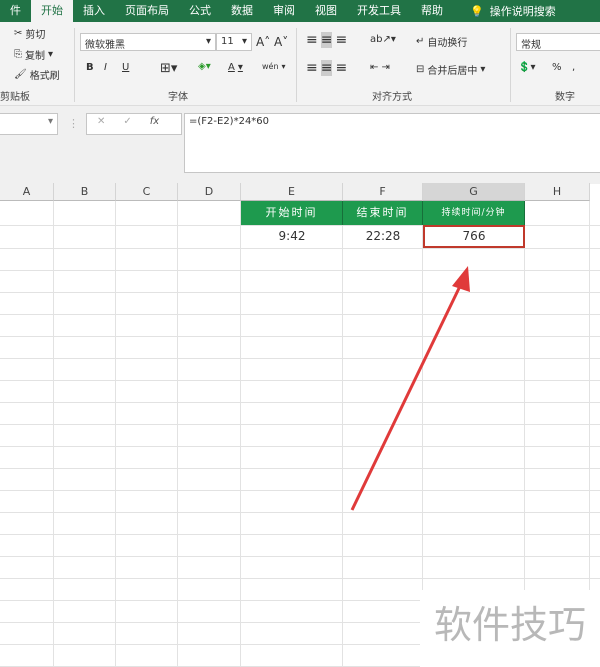 This screenshot has width=600, height=667. I want to click on watermark: 软件技巧, so click(510, 628).